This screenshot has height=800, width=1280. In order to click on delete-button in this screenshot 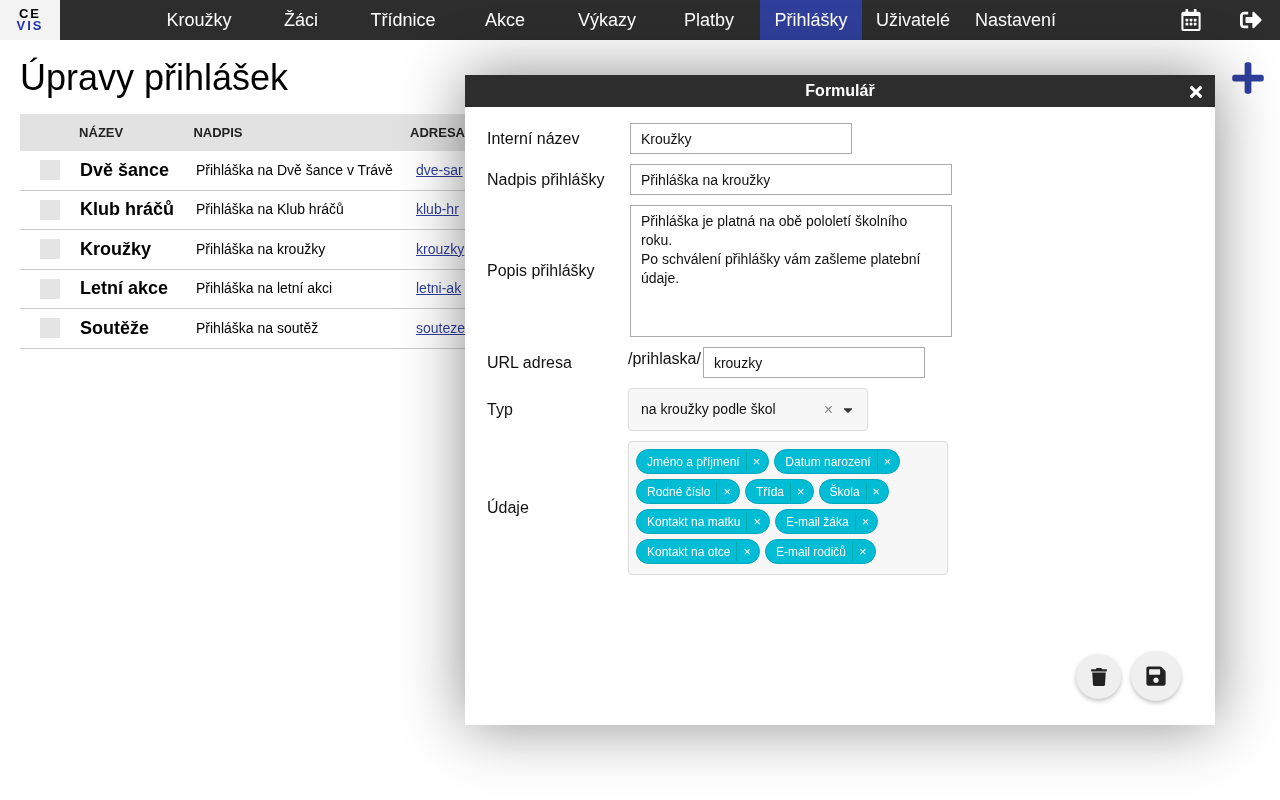, I will do `click(1098, 676)`.